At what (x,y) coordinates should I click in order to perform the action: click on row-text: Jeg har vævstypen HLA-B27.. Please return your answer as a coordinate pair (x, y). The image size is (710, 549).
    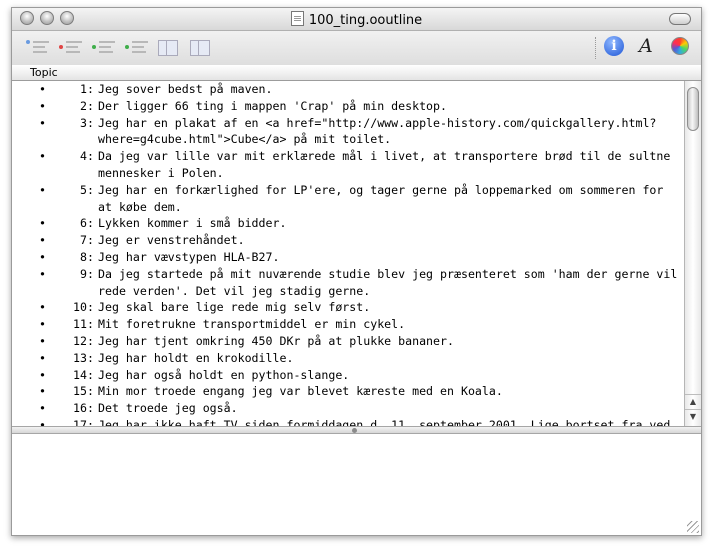
    Looking at the image, I should click on (188, 257).